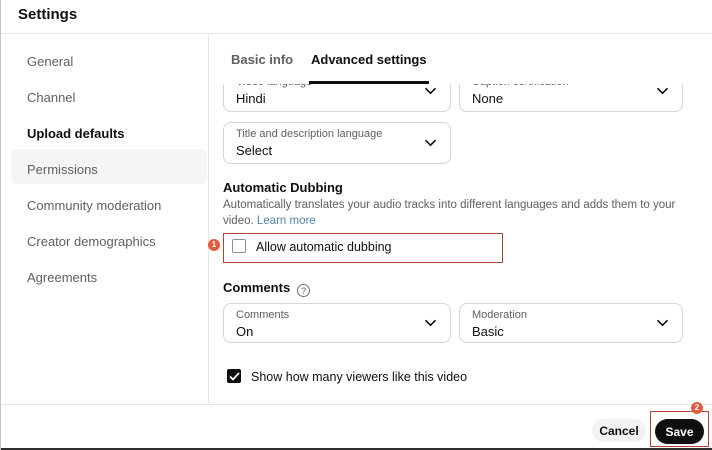  I want to click on help-icon: ?, so click(304, 290).